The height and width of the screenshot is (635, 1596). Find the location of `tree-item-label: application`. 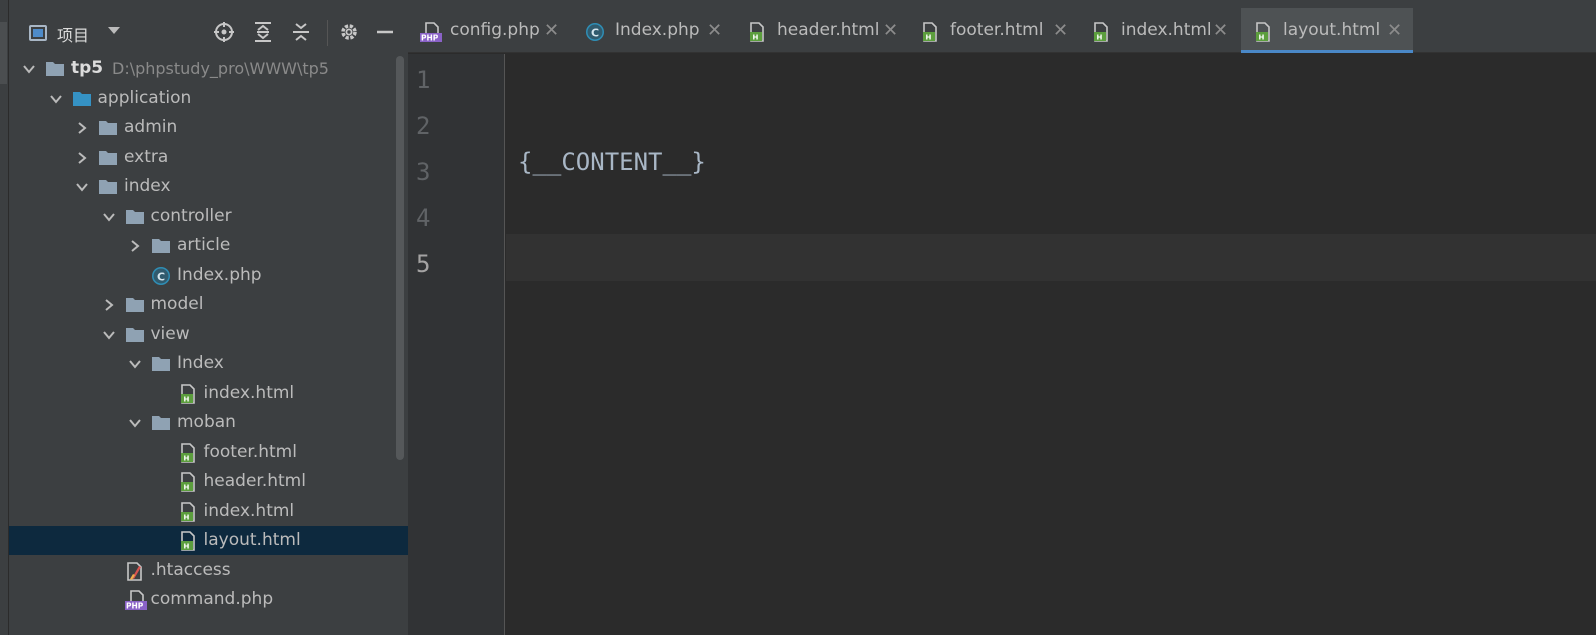

tree-item-label: application is located at coordinates (144, 97).